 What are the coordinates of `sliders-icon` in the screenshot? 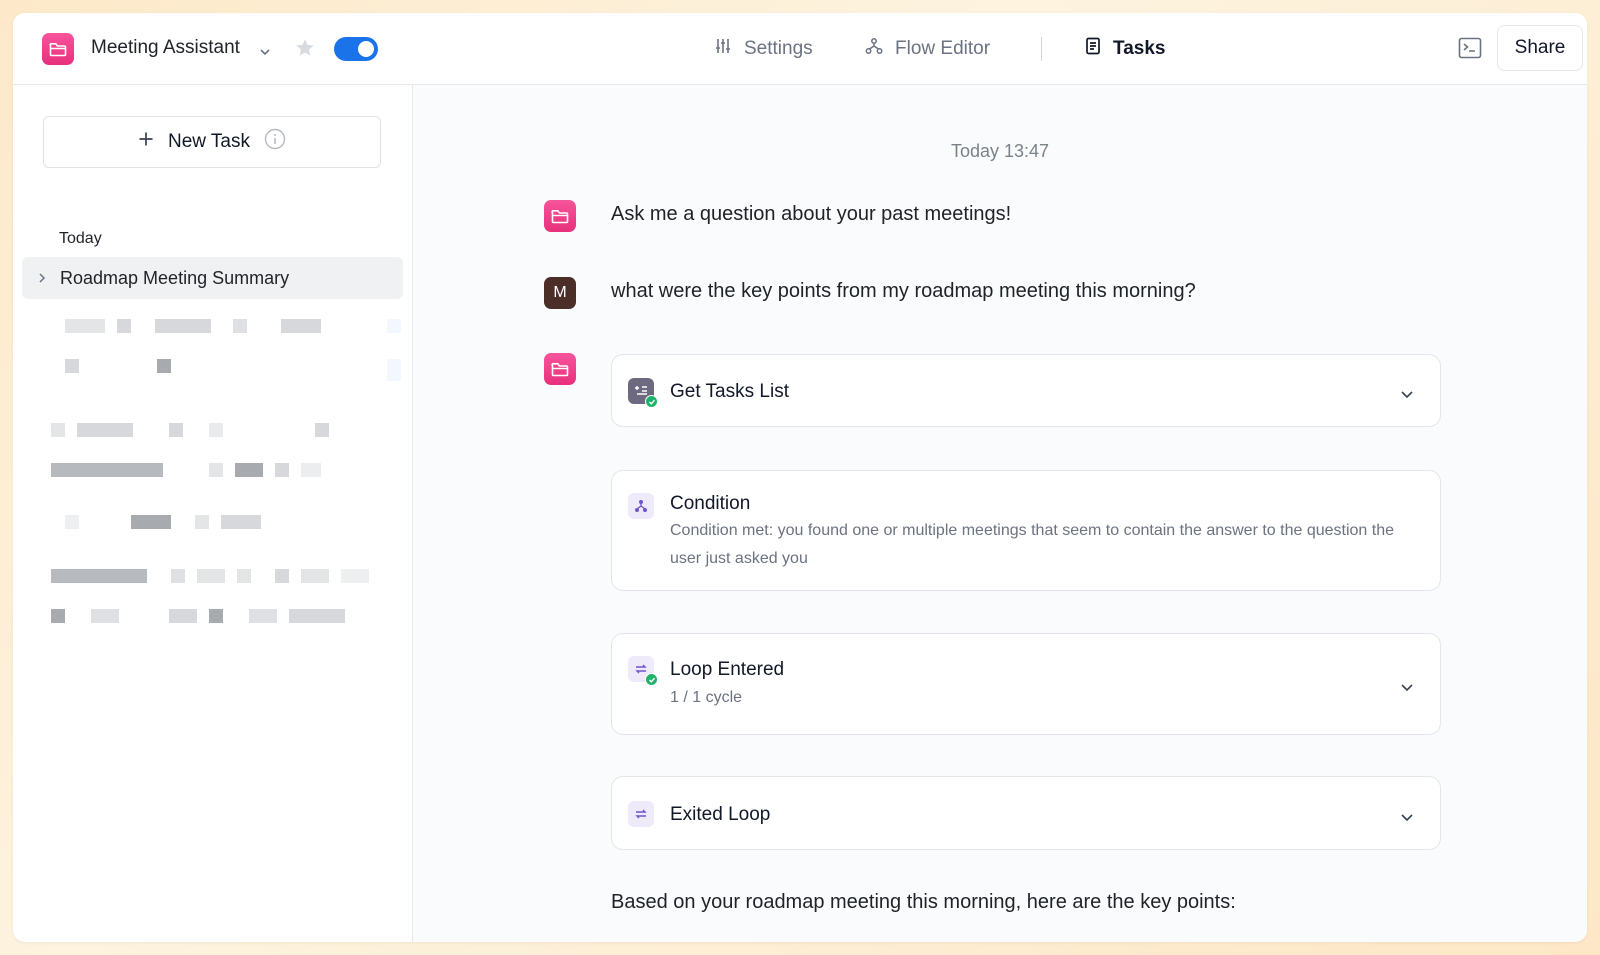 It's located at (723, 49).